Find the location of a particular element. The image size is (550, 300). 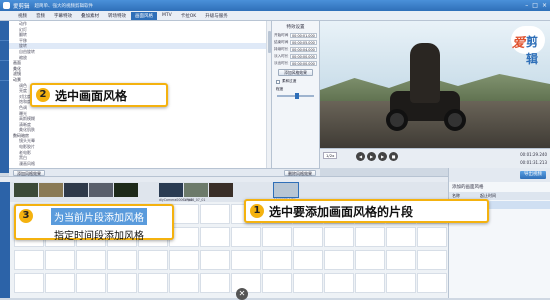

next-frame-icon: ▶ is located at coordinates (382, 156).